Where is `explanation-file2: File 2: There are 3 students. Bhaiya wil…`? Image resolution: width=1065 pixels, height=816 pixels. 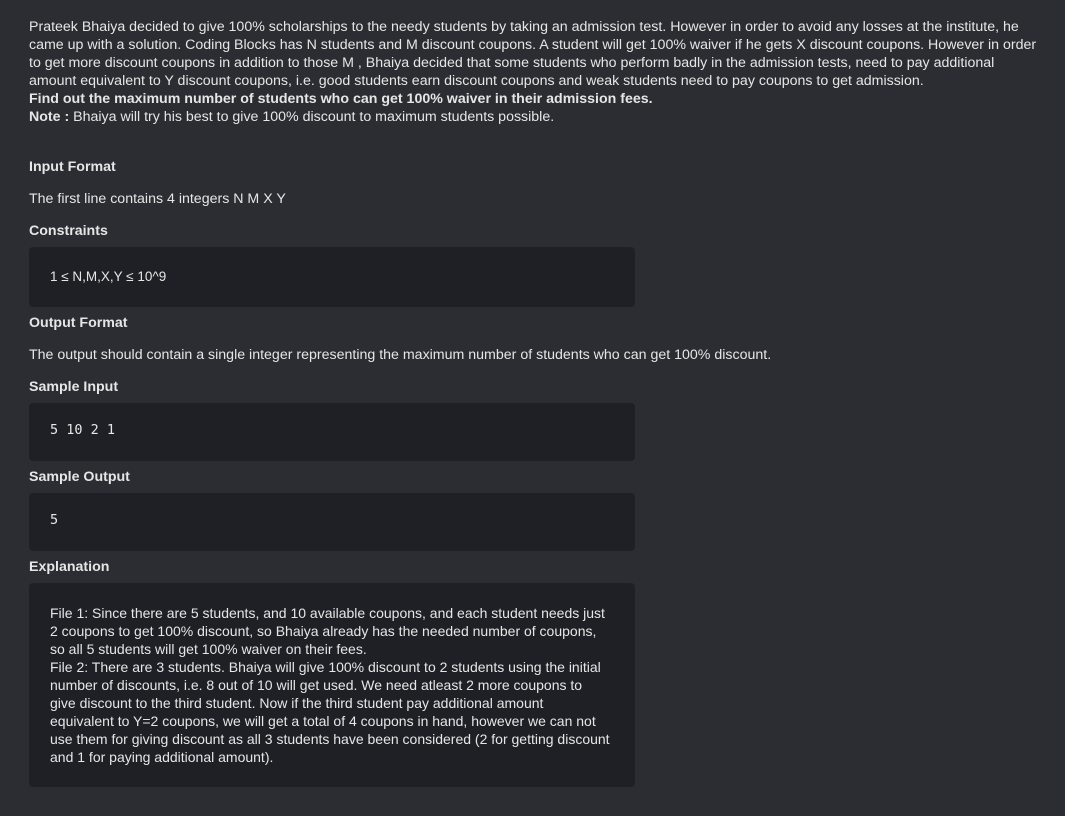 explanation-file2: File 2: There are 3 students. Bhaiya wil… is located at coordinates (330, 712).